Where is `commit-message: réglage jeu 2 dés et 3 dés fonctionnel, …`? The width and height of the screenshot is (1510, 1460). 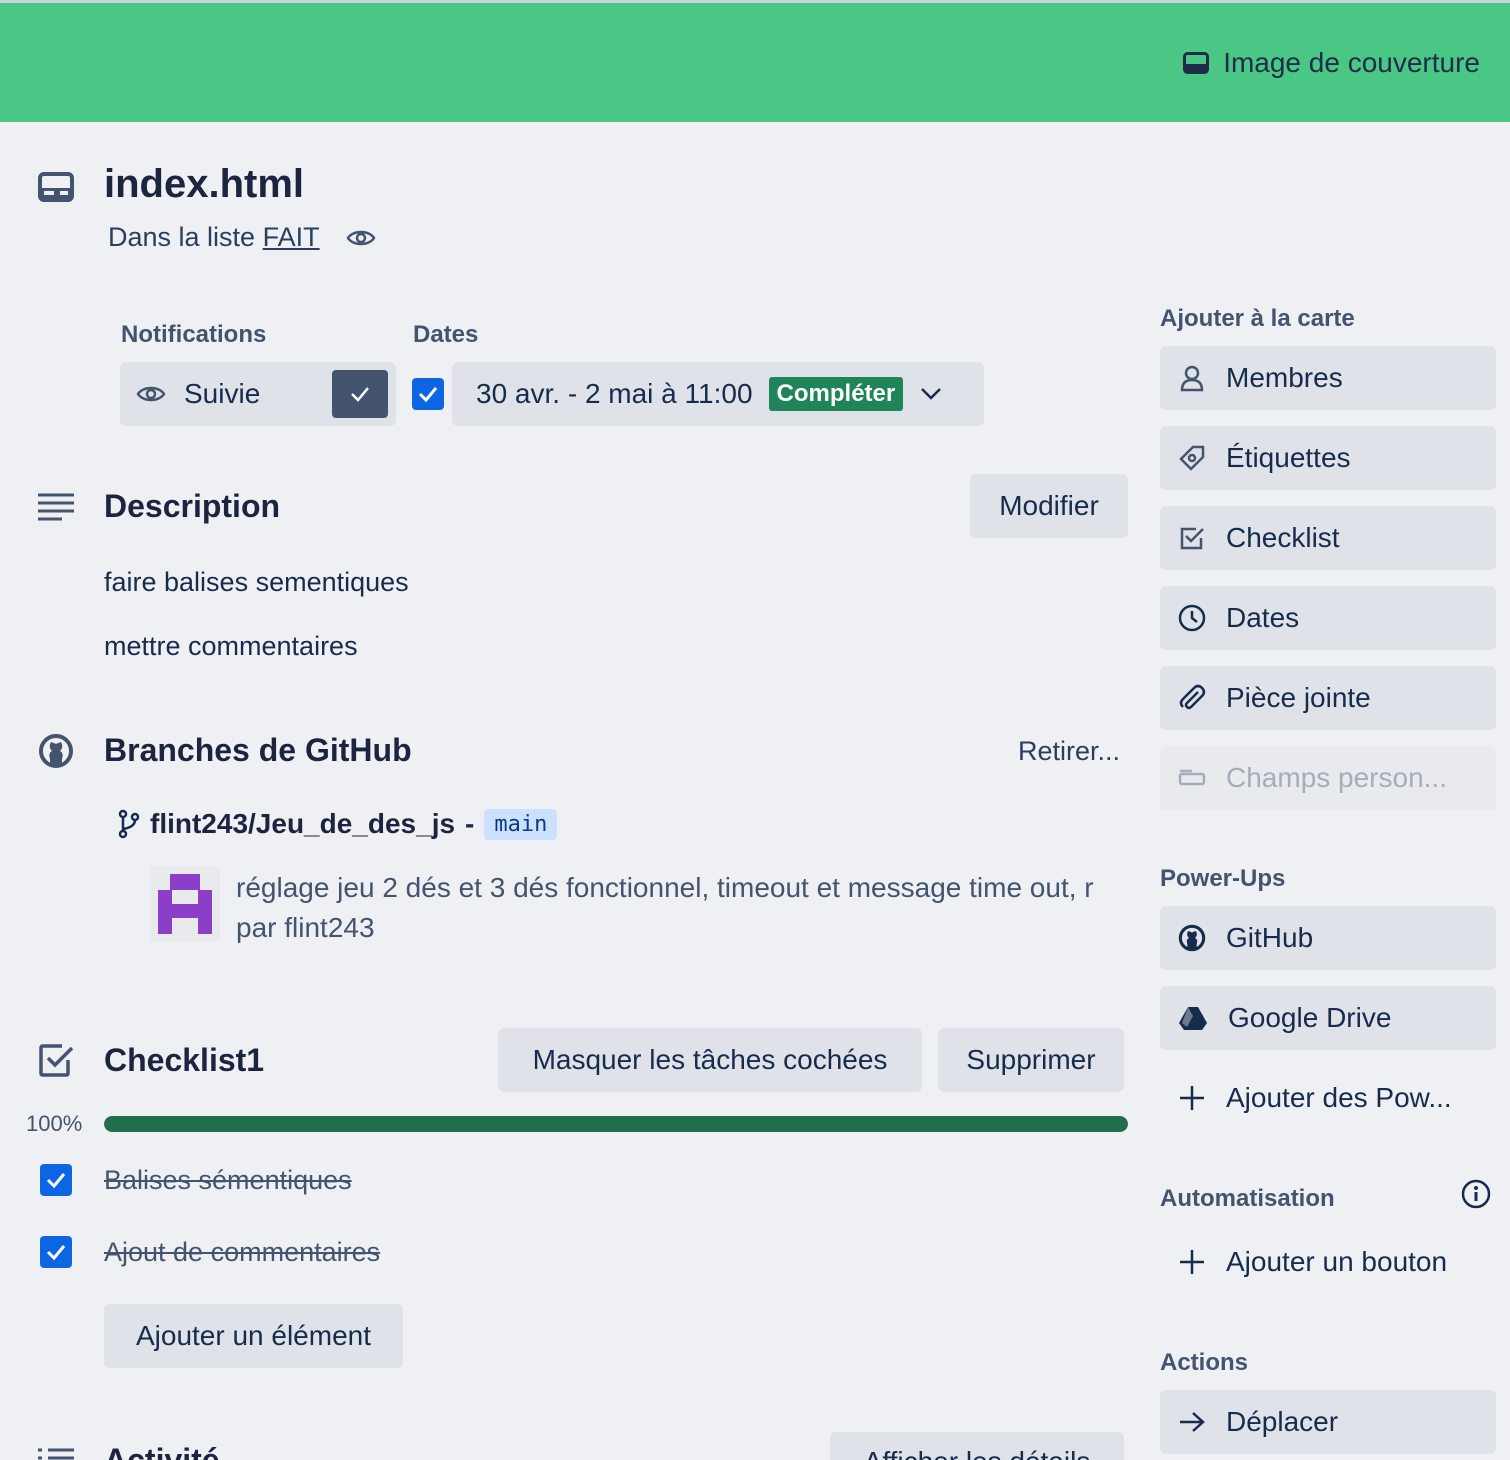
commit-message: réglage jeu 2 dés et 3 dés fonctionnel, … is located at coordinates (682, 888).